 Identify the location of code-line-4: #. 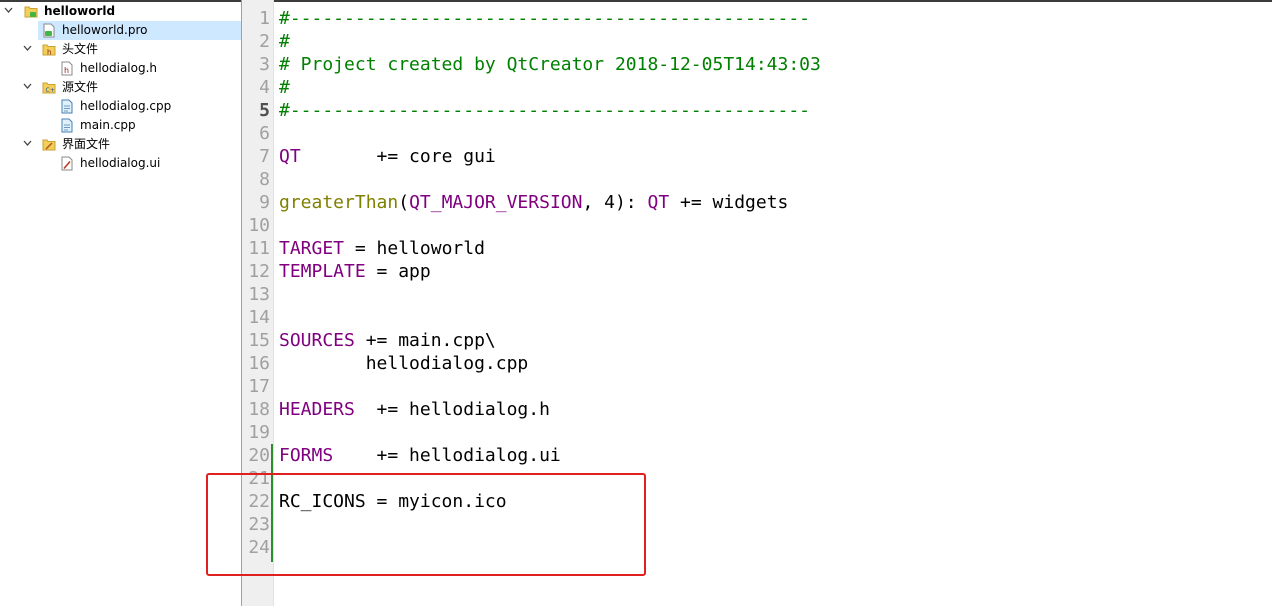
(284, 87).